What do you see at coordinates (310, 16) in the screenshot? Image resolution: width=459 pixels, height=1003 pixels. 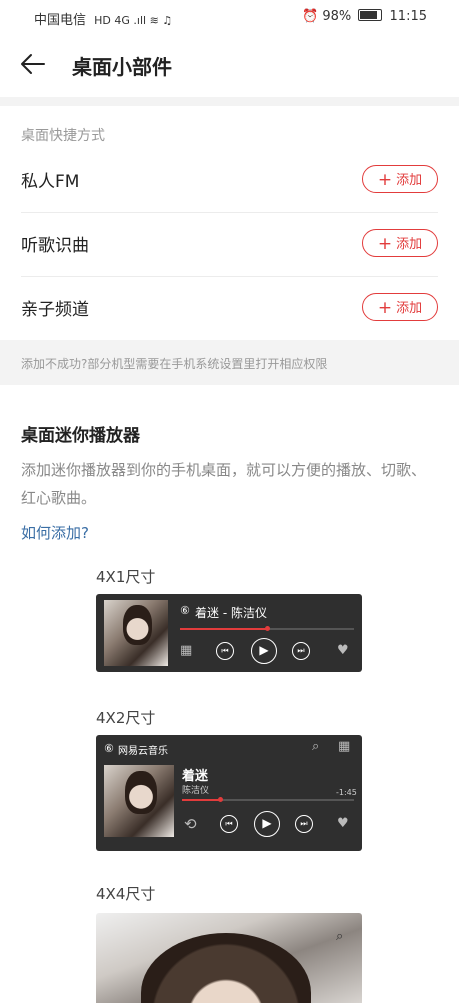 I see `alarm-icon: ⏰` at bounding box center [310, 16].